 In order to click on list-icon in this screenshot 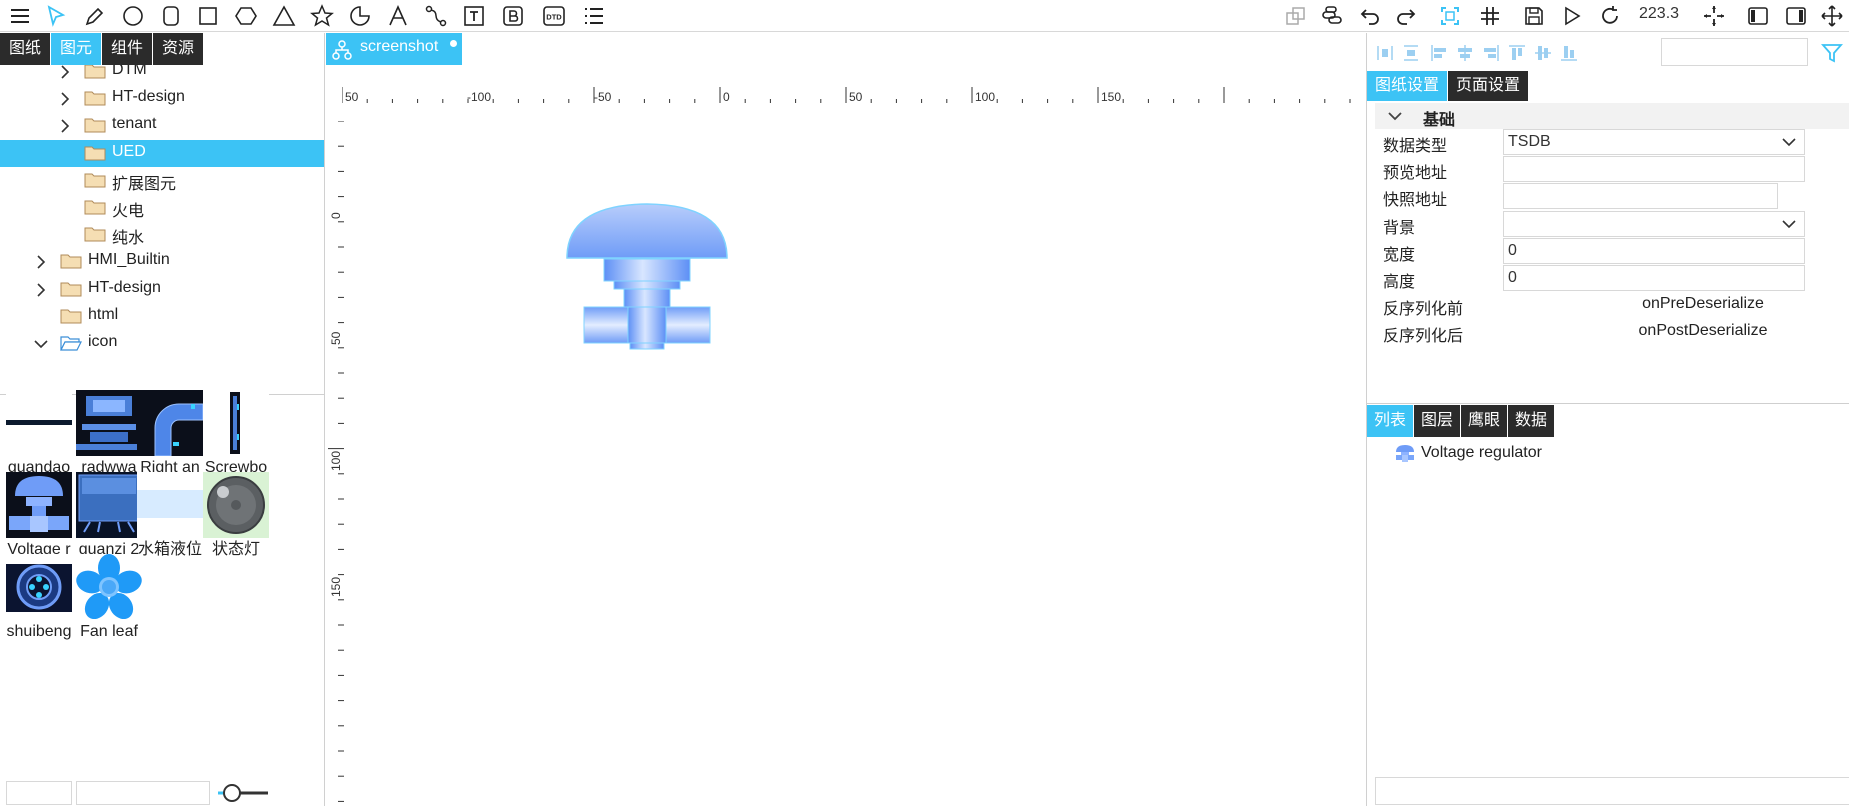, I will do `click(594, 16)`.